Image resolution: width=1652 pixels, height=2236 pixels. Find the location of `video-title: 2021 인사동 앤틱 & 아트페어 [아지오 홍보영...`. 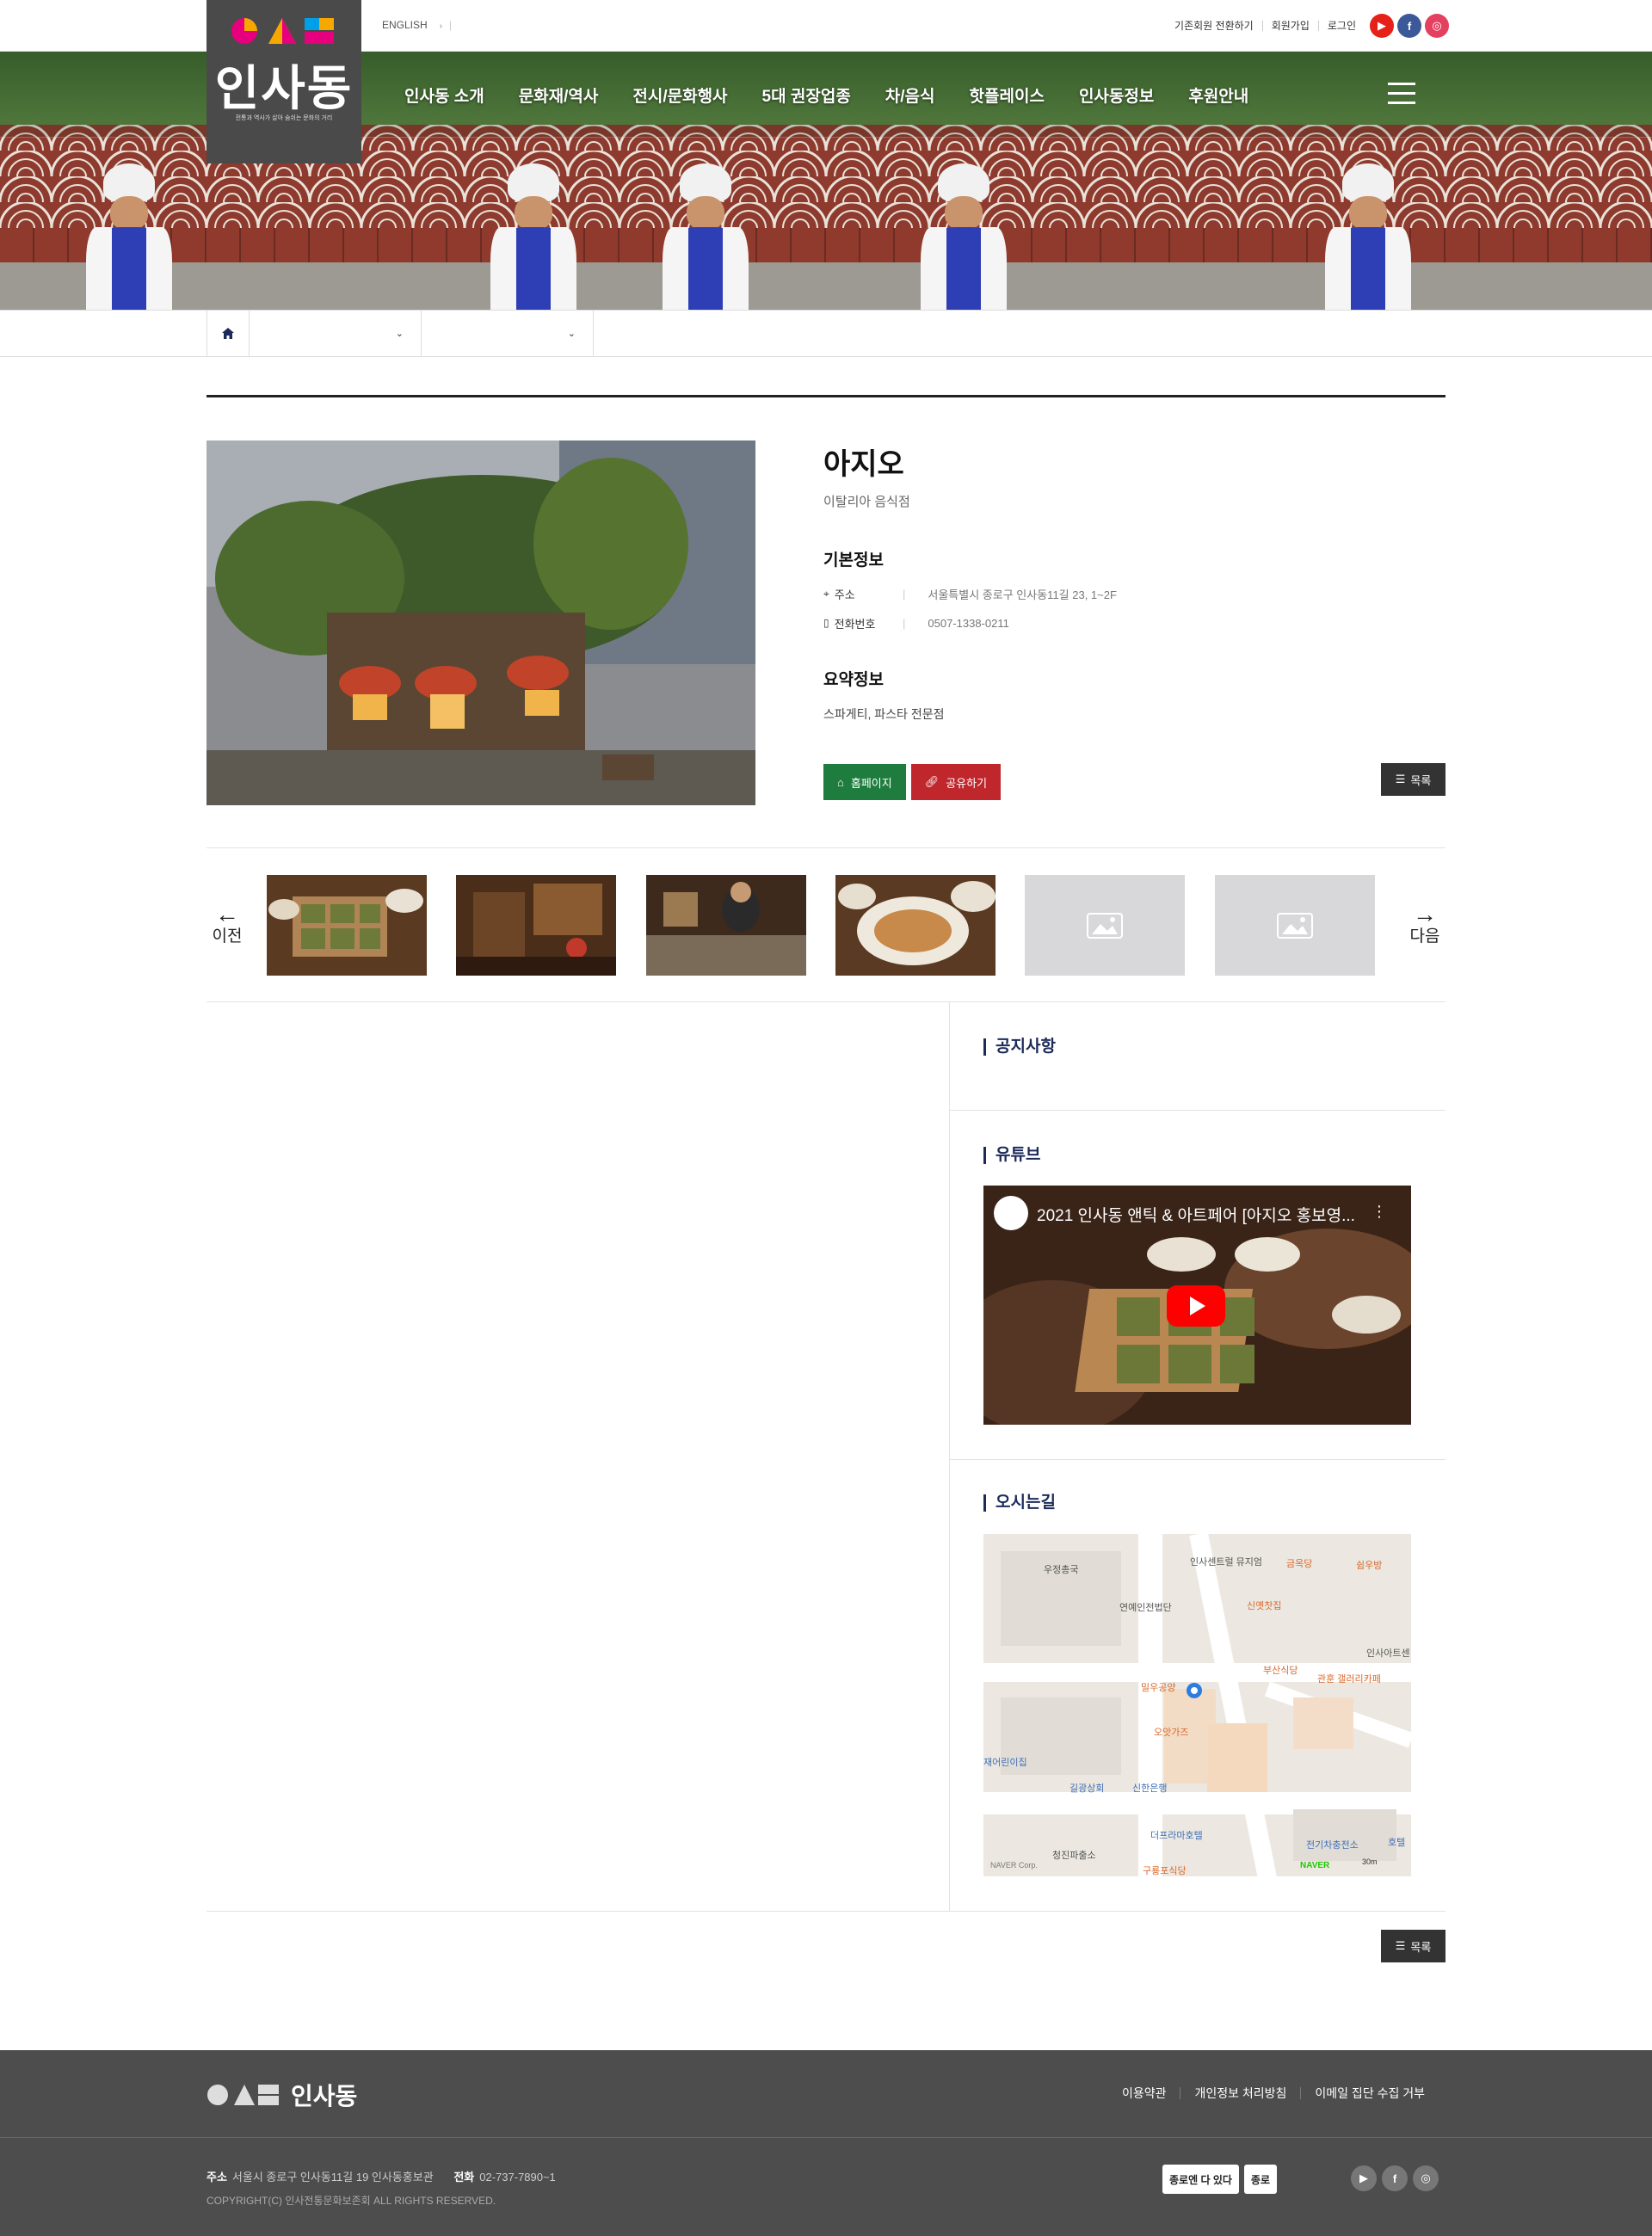

video-title: 2021 인사동 앤틱 & 아트페어 [아지오 홍보영... is located at coordinates (1200, 1214).